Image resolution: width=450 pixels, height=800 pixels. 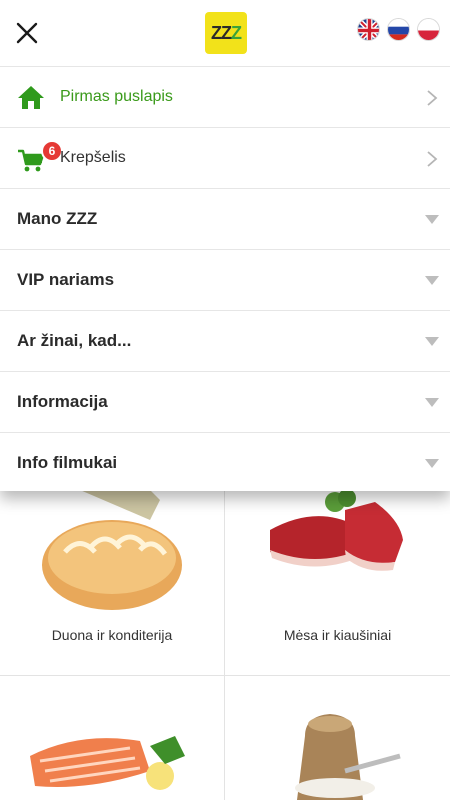 I want to click on menu-section-info-filmukai: Info filmukai, so click(x=225, y=463).